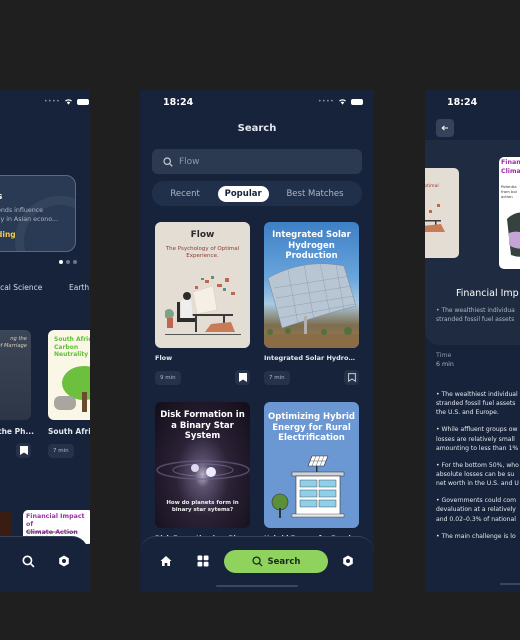 This screenshot has width=520, height=640. I want to click on book-cover: South Africa to Carbon Neutrality w, so click(69, 375).